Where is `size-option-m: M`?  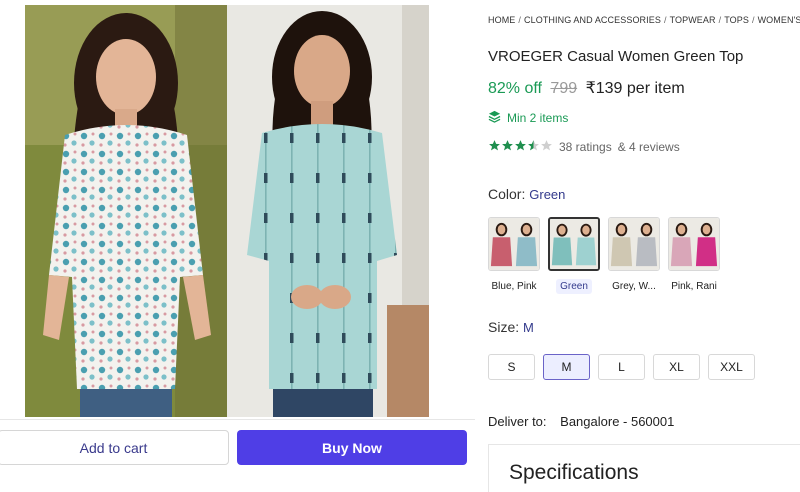 size-option-m: M is located at coordinates (566, 367).